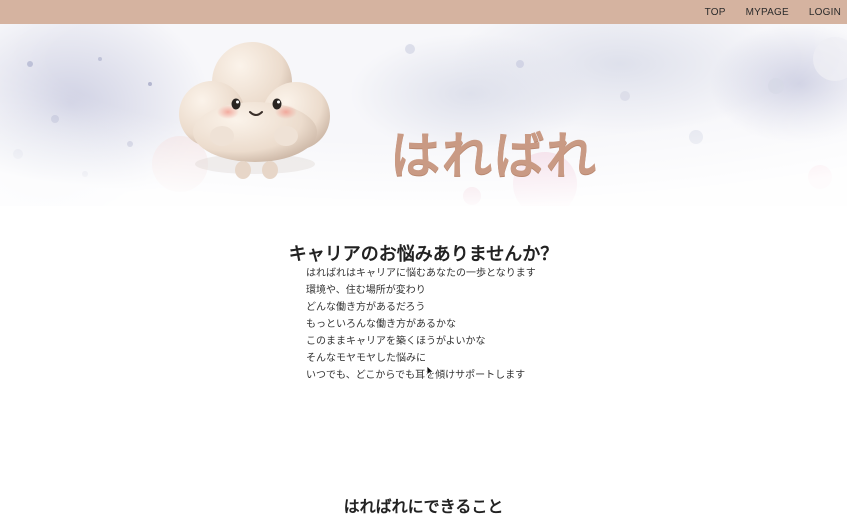 Image resolution: width=847 pixels, height=517 pixels. I want to click on intro-line: そんなモヤモヤした悩みに, so click(366, 358).